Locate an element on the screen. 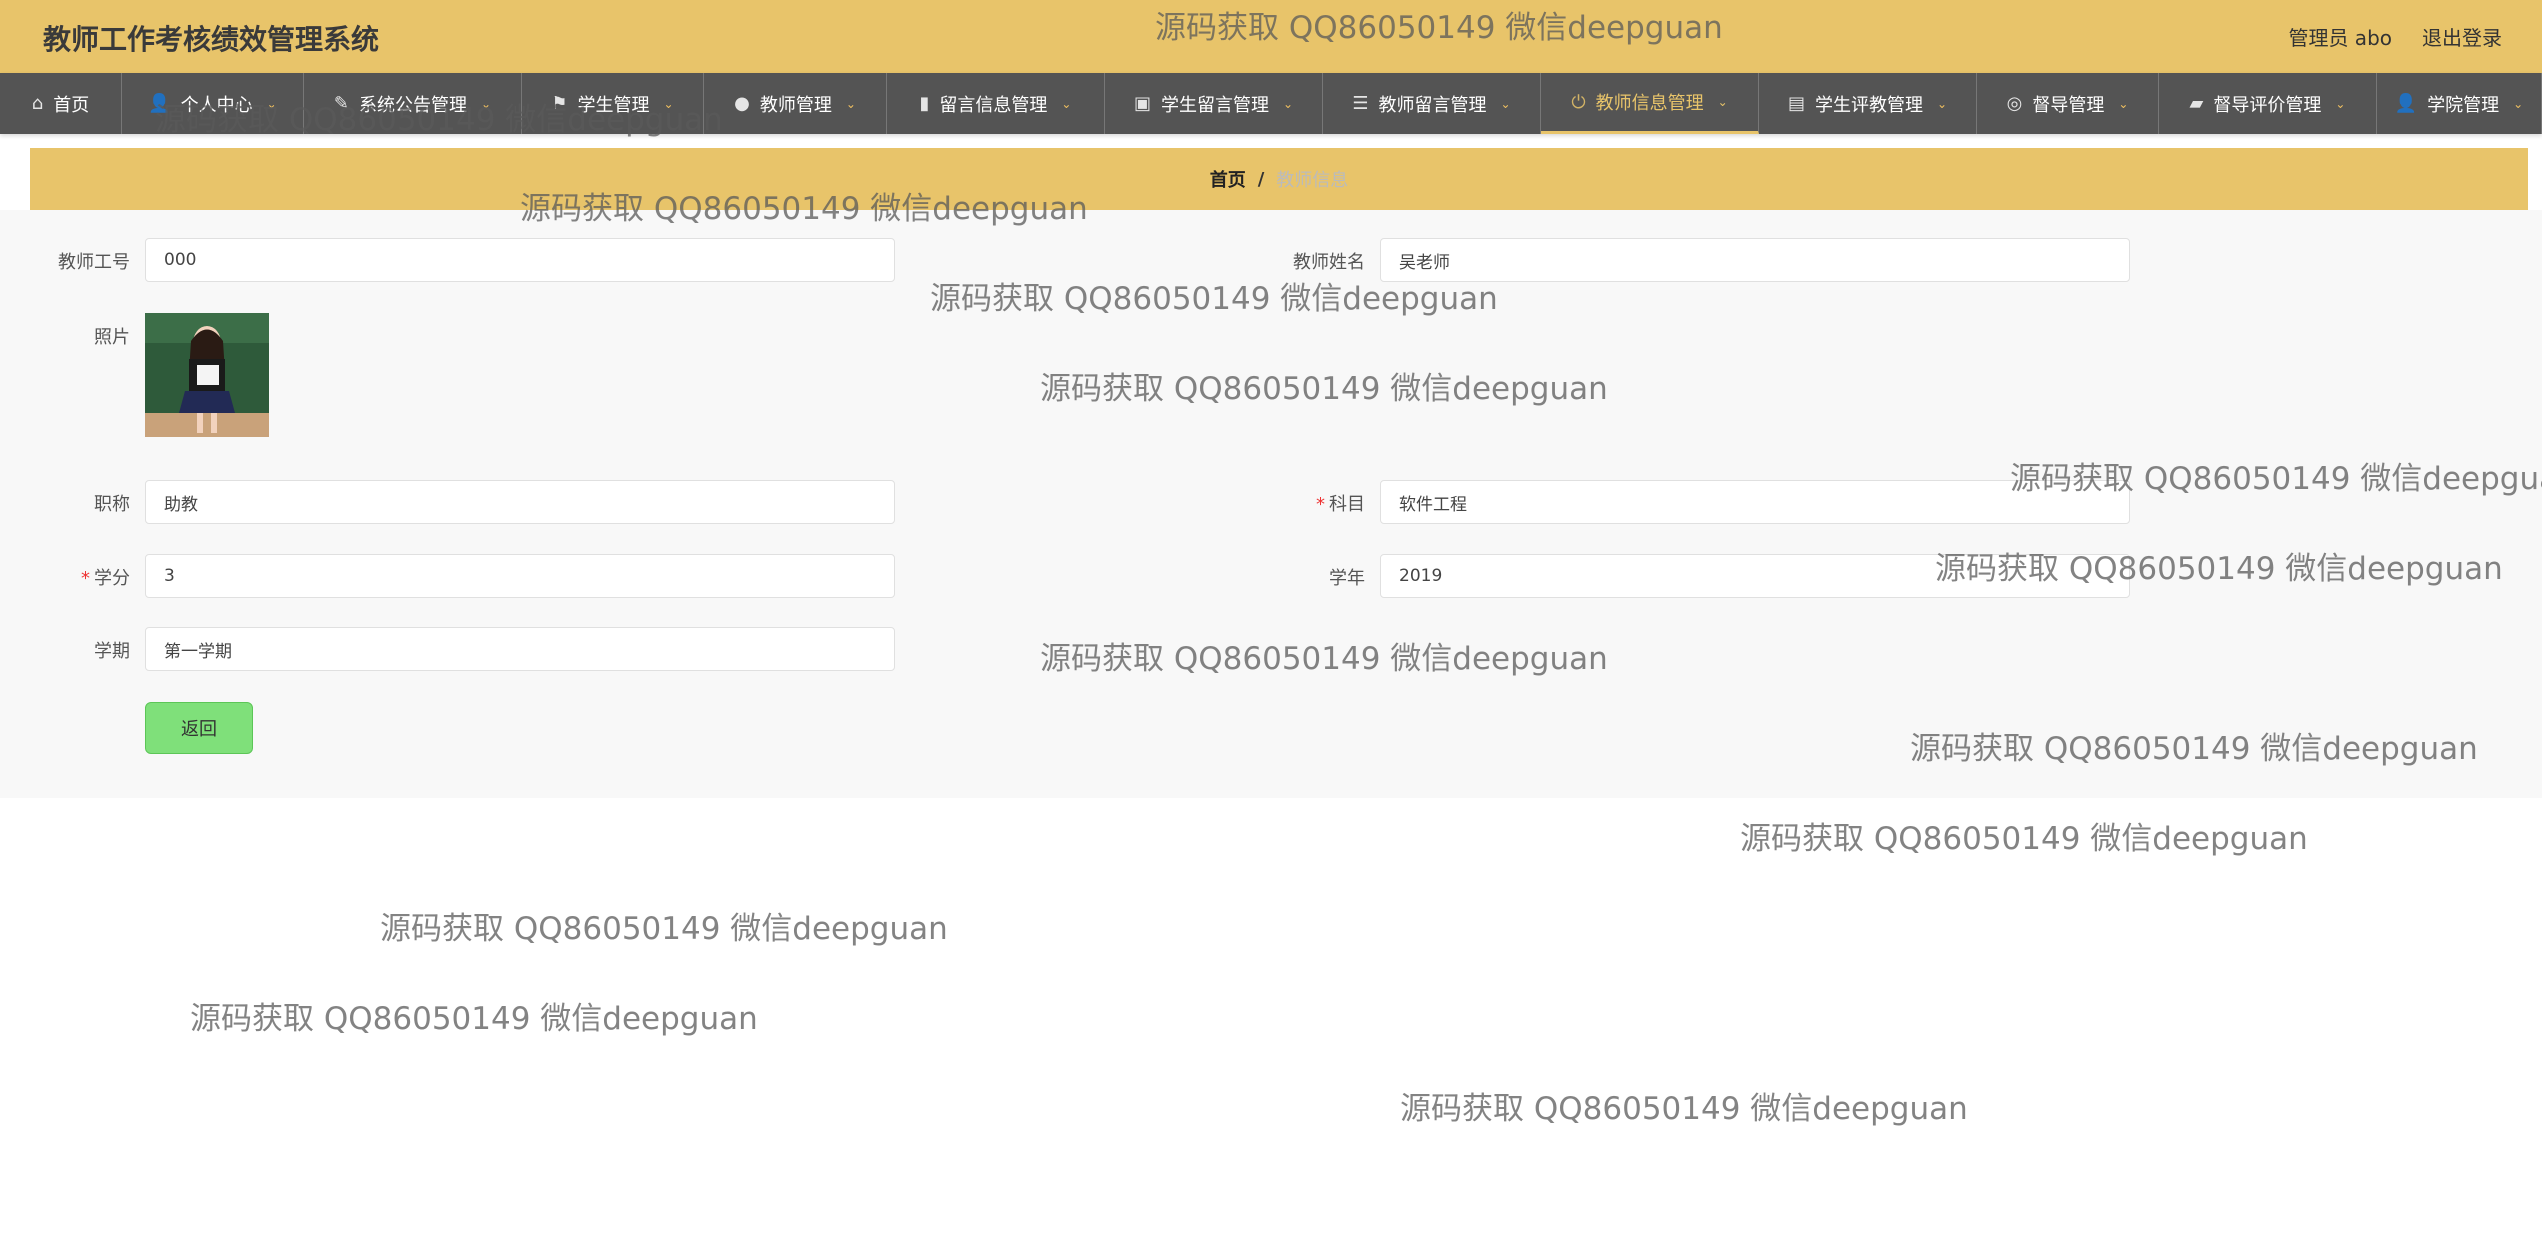 The image size is (2542, 1254). nav-item-messages: ▮ 留言信息管理 ⌄ is located at coordinates (996, 103).